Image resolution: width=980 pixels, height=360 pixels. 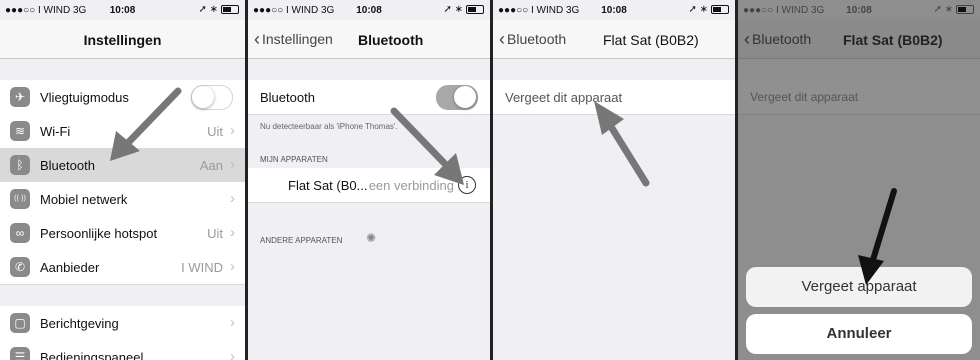 I want to click on row-value: Aan, so click(x=211, y=165).